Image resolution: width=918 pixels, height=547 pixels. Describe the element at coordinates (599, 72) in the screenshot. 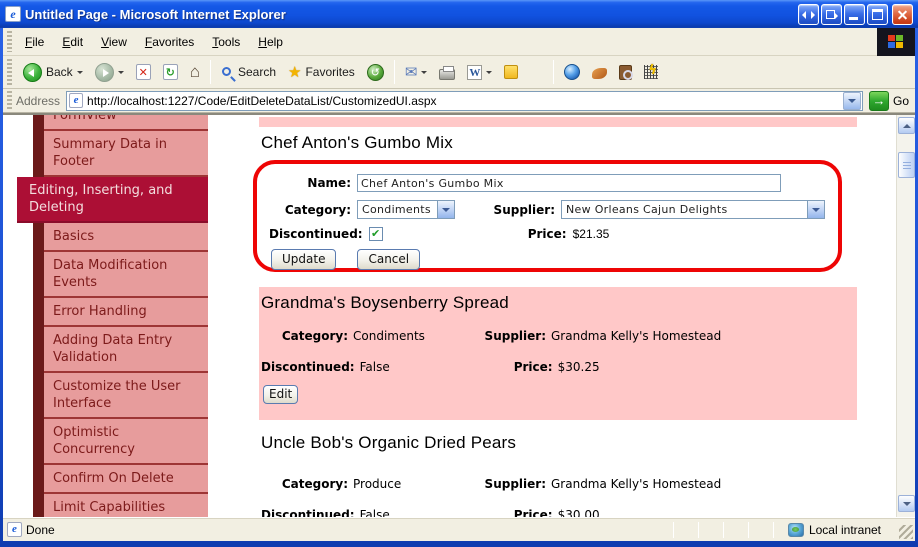

I see `addon-fox-button` at that location.